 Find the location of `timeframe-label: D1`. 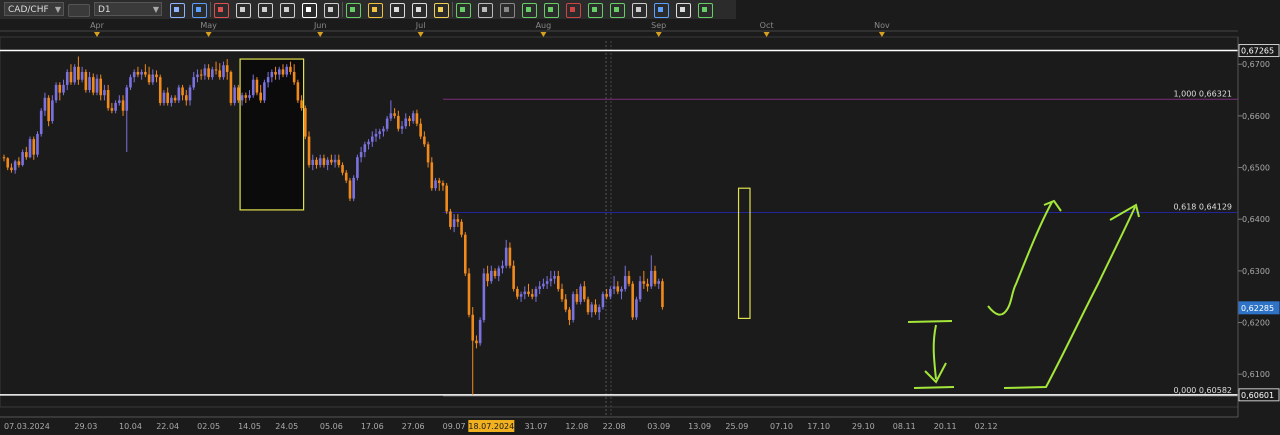

timeframe-label: D1 is located at coordinates (104, 10).